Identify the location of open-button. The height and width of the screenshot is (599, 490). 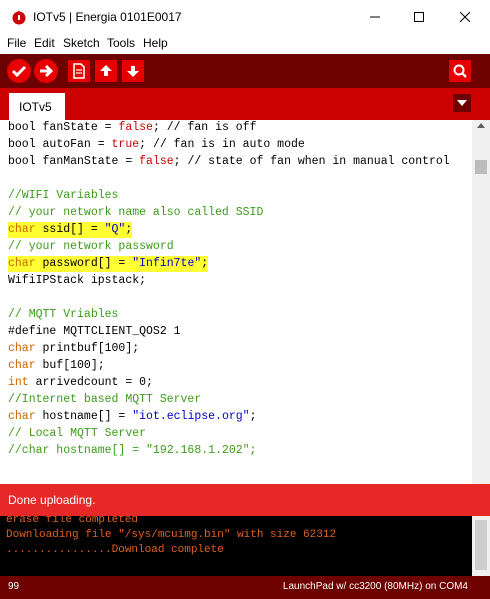
(106, 71).